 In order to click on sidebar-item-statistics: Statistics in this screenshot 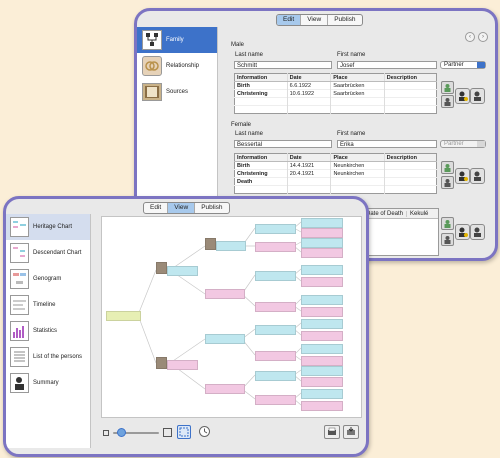, I will do `click(48, 331)`.